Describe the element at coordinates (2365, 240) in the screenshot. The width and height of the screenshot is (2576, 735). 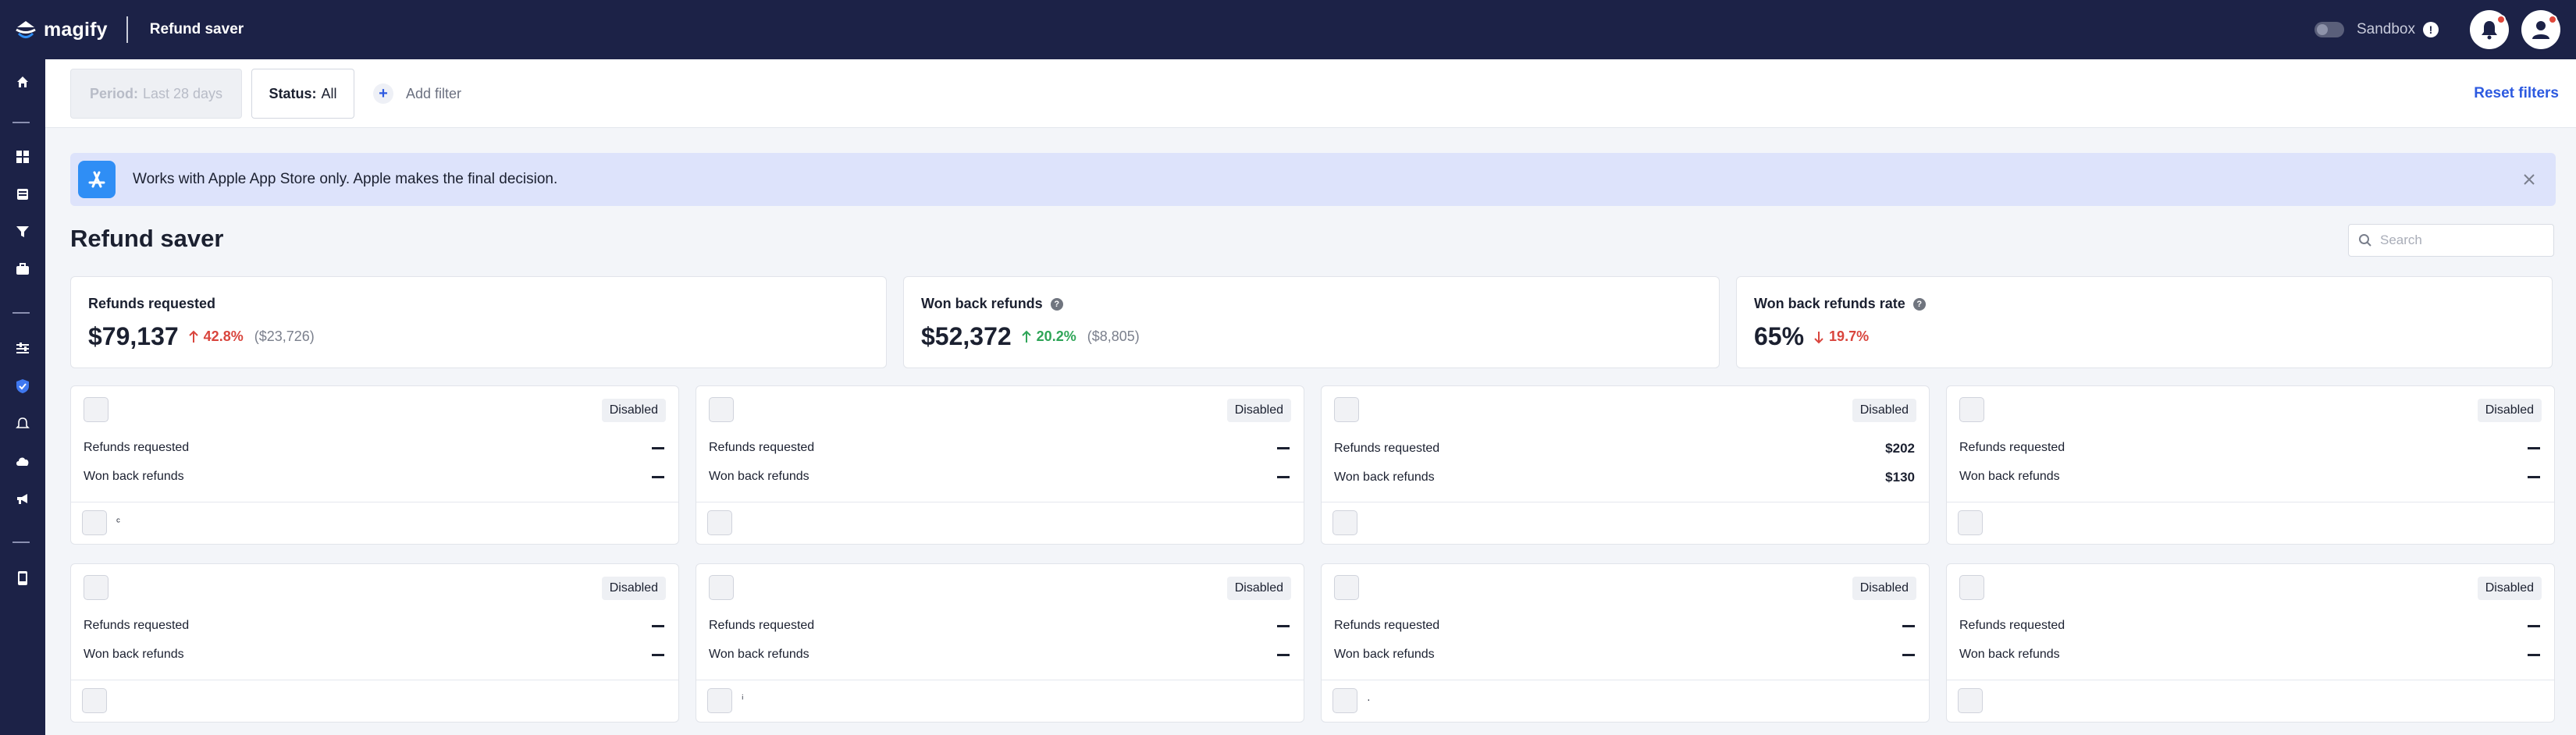
I see `search-icon` at that location.